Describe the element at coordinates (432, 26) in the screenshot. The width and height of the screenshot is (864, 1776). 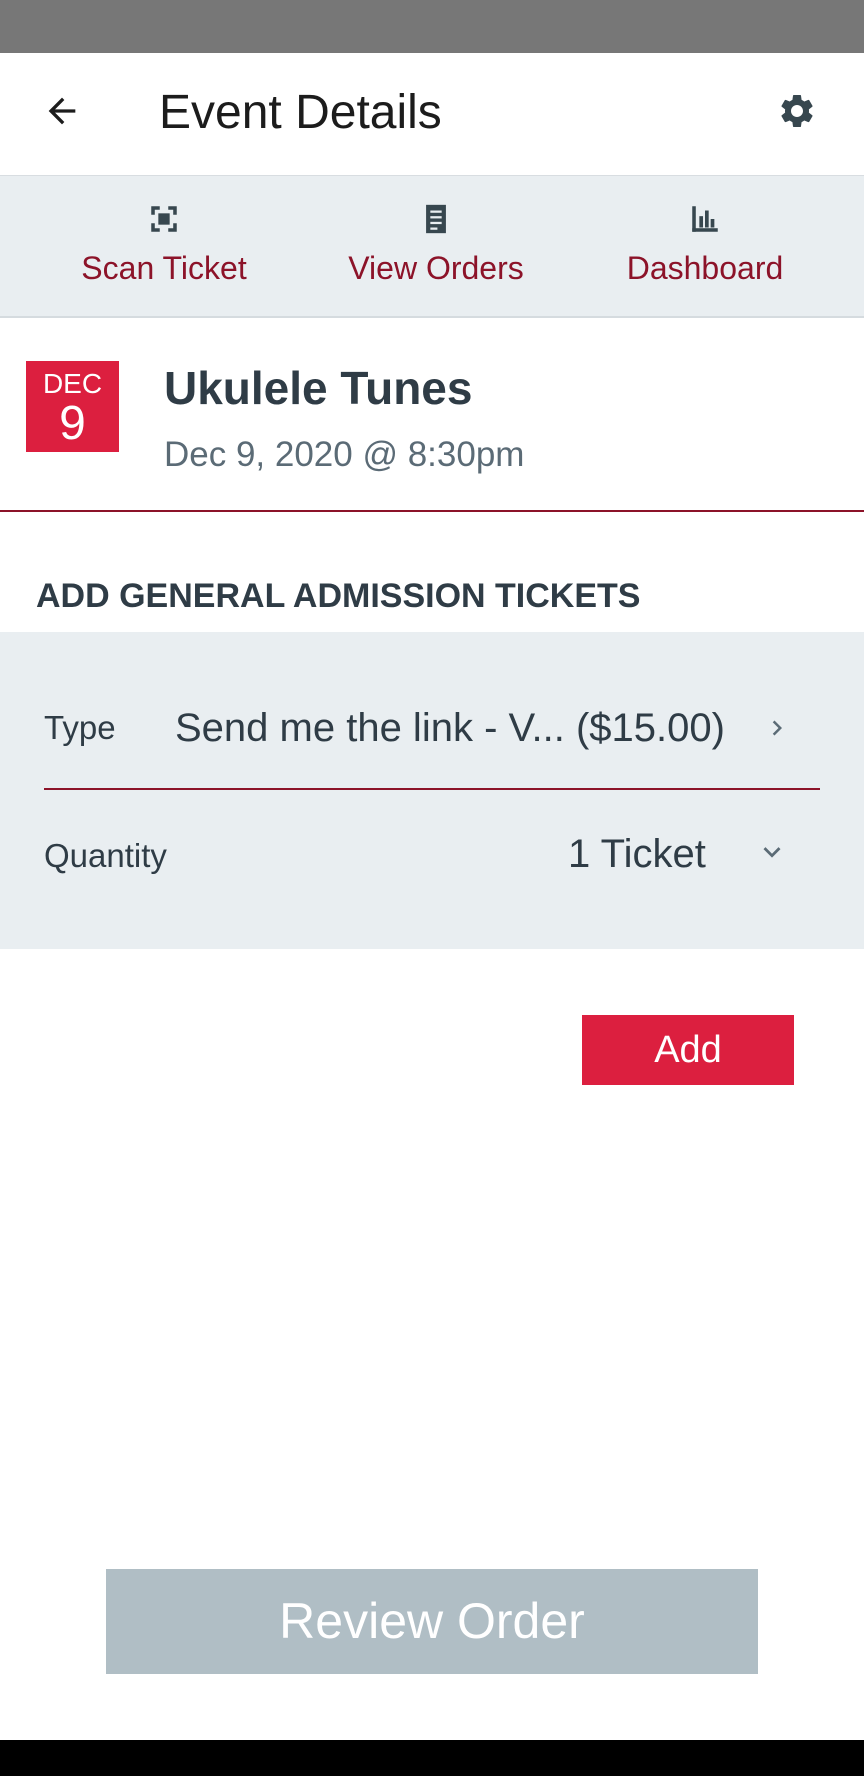
I see `status-bar` at that location.